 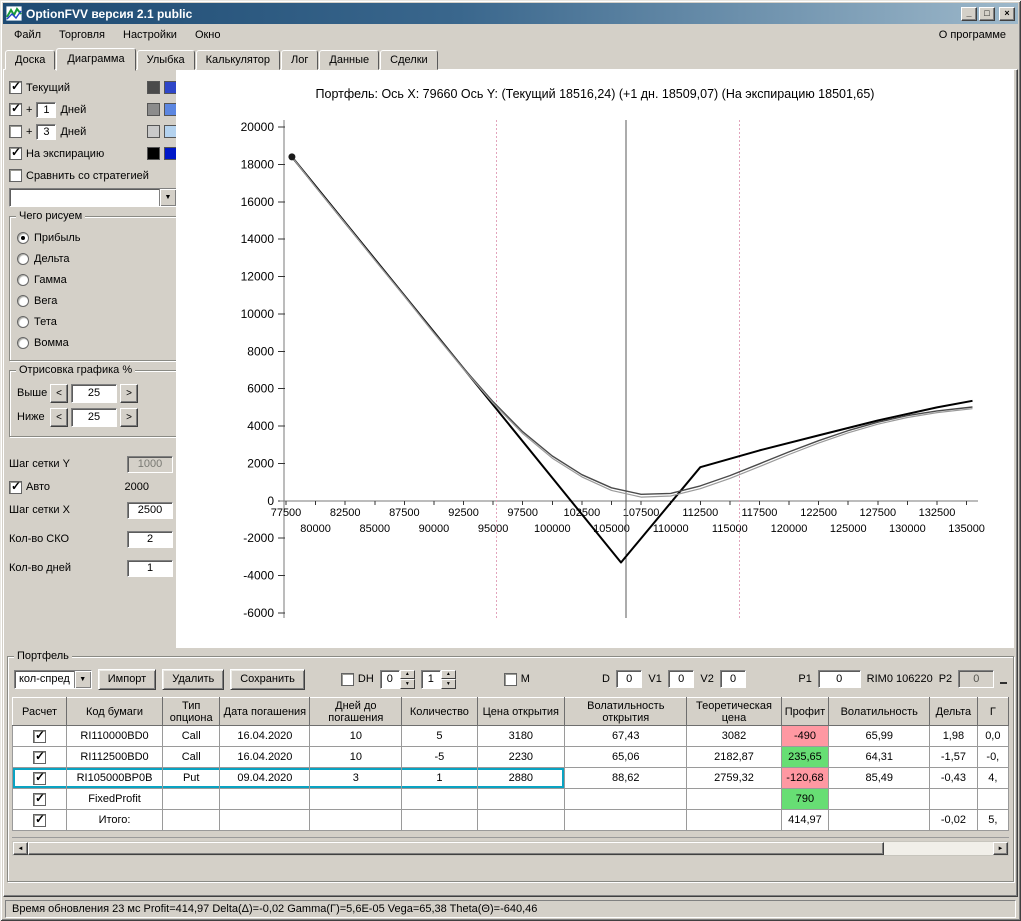 I want to click on maximize-button: □, so click(x=987, y=13).